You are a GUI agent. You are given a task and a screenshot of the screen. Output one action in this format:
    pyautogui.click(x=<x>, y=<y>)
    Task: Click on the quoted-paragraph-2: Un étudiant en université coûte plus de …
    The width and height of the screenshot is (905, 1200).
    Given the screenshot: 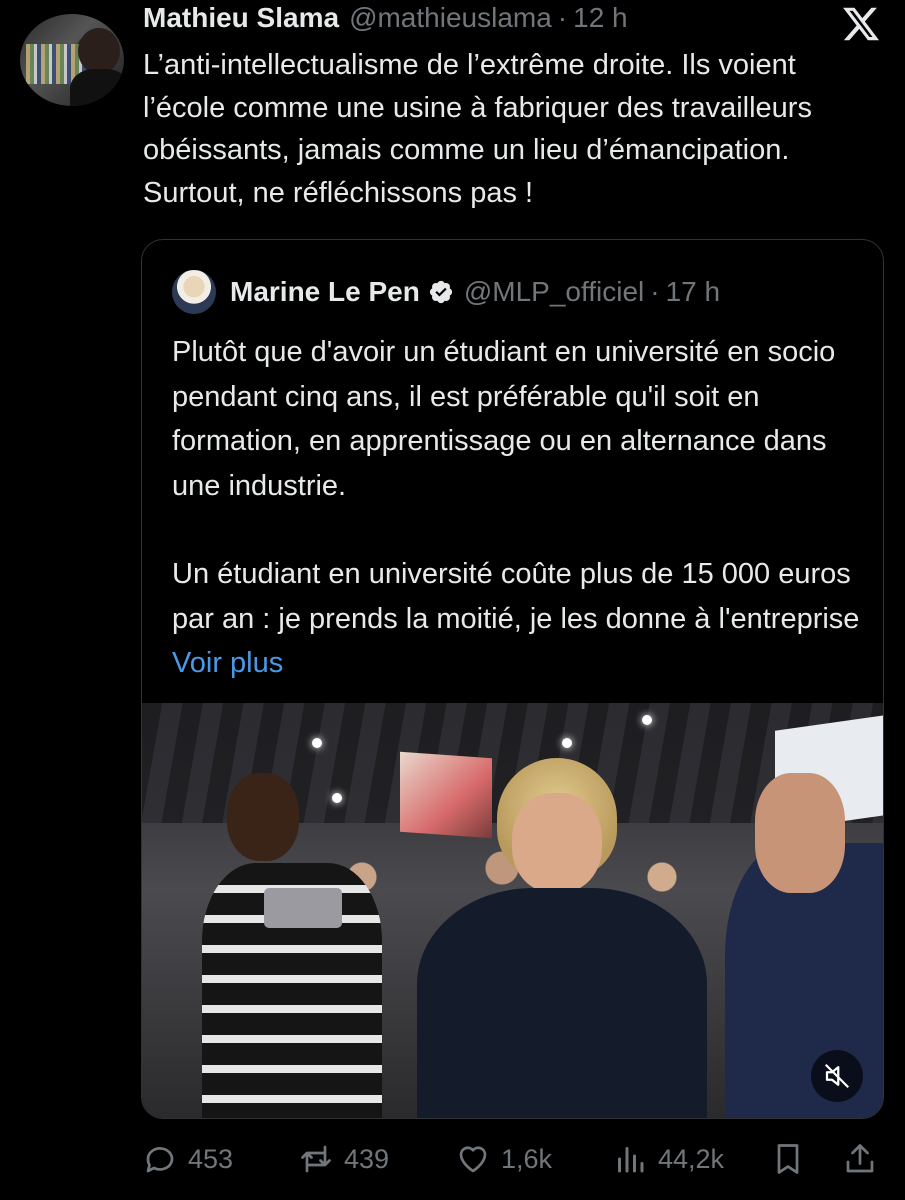 What is the action you would take?
    pyautogui.click(x=517, y=619)
    